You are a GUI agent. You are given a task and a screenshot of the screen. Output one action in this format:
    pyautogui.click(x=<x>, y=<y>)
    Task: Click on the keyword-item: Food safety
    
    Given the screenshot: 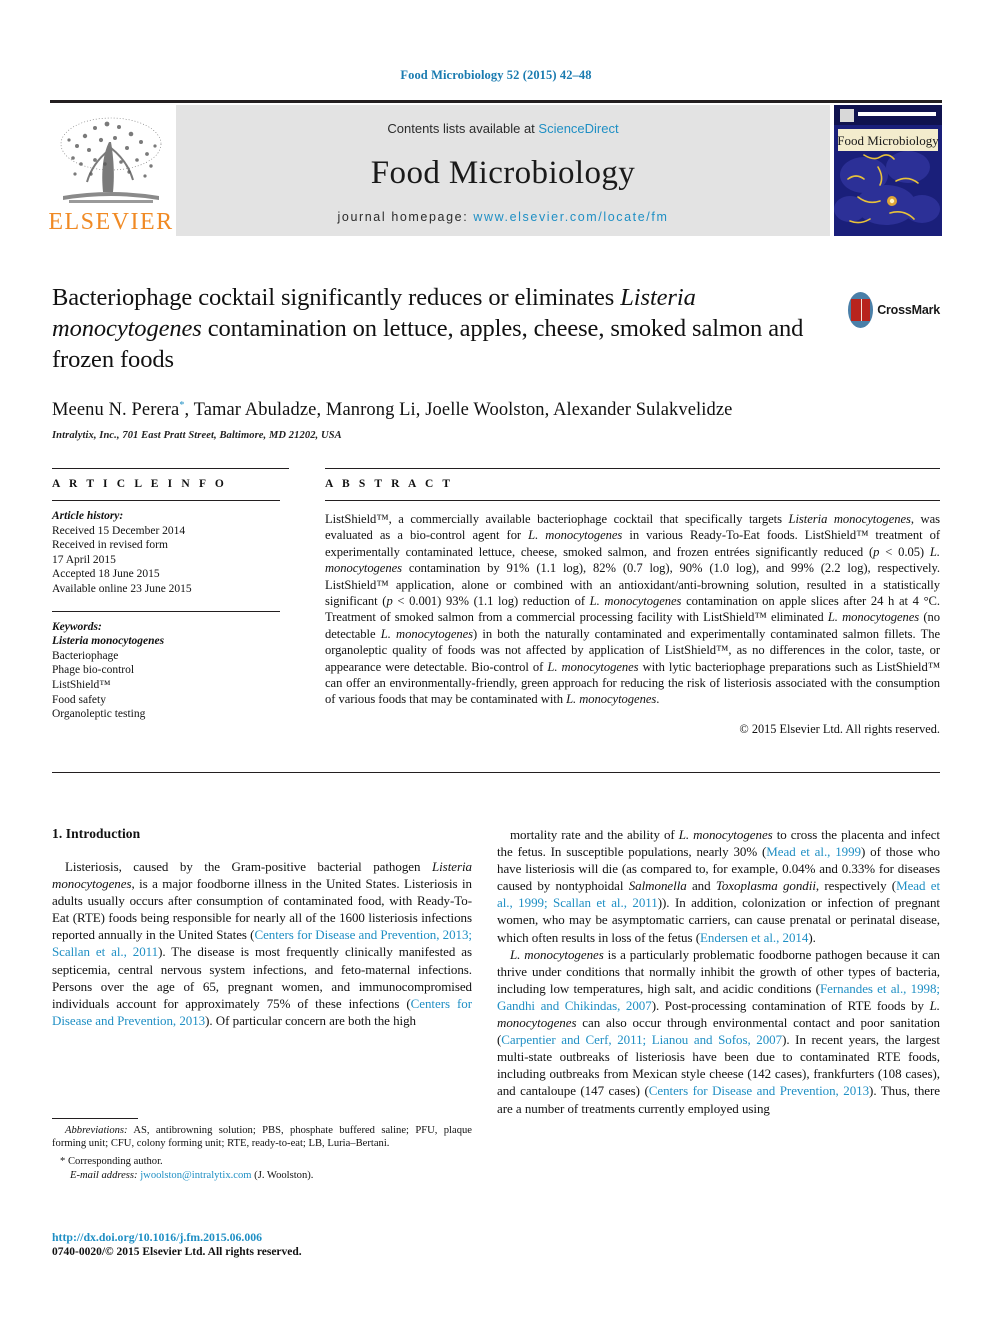 What is the action you would take?
    pyautogui.click(x=79, y=699)
    